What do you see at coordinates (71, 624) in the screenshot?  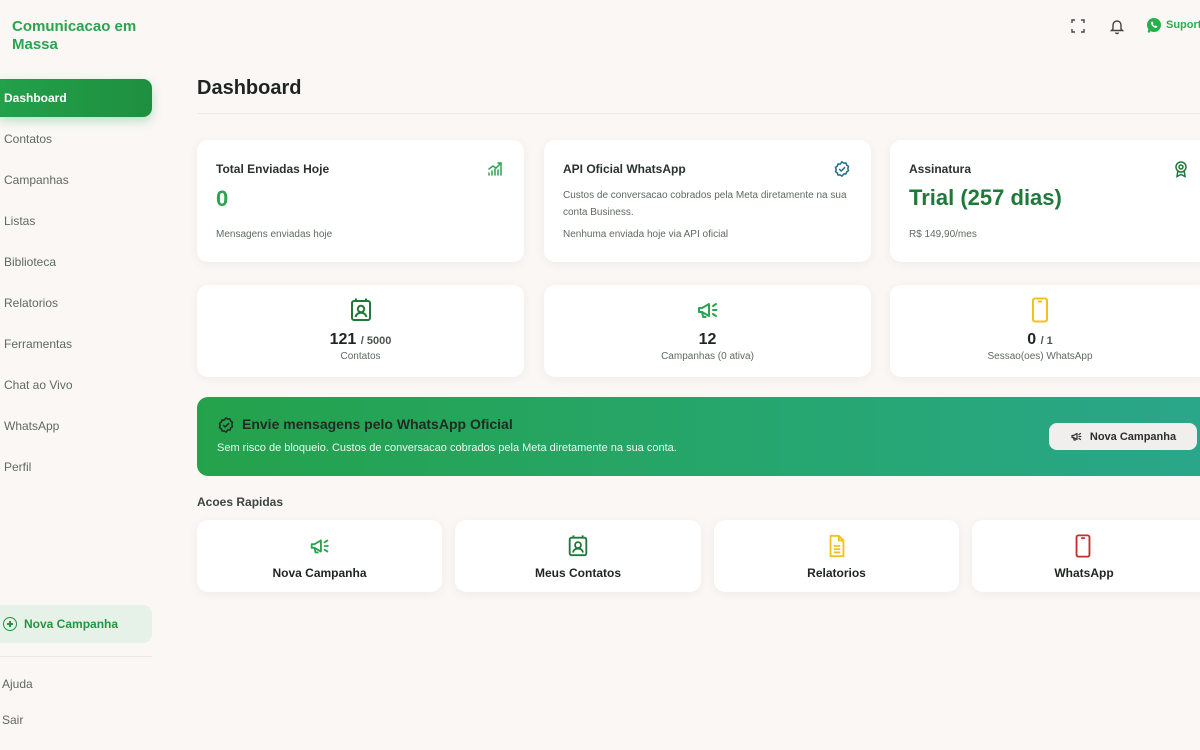 I see `sidebar-new-campaign-label: Nova Campanha` at bounding box center [71, 624].